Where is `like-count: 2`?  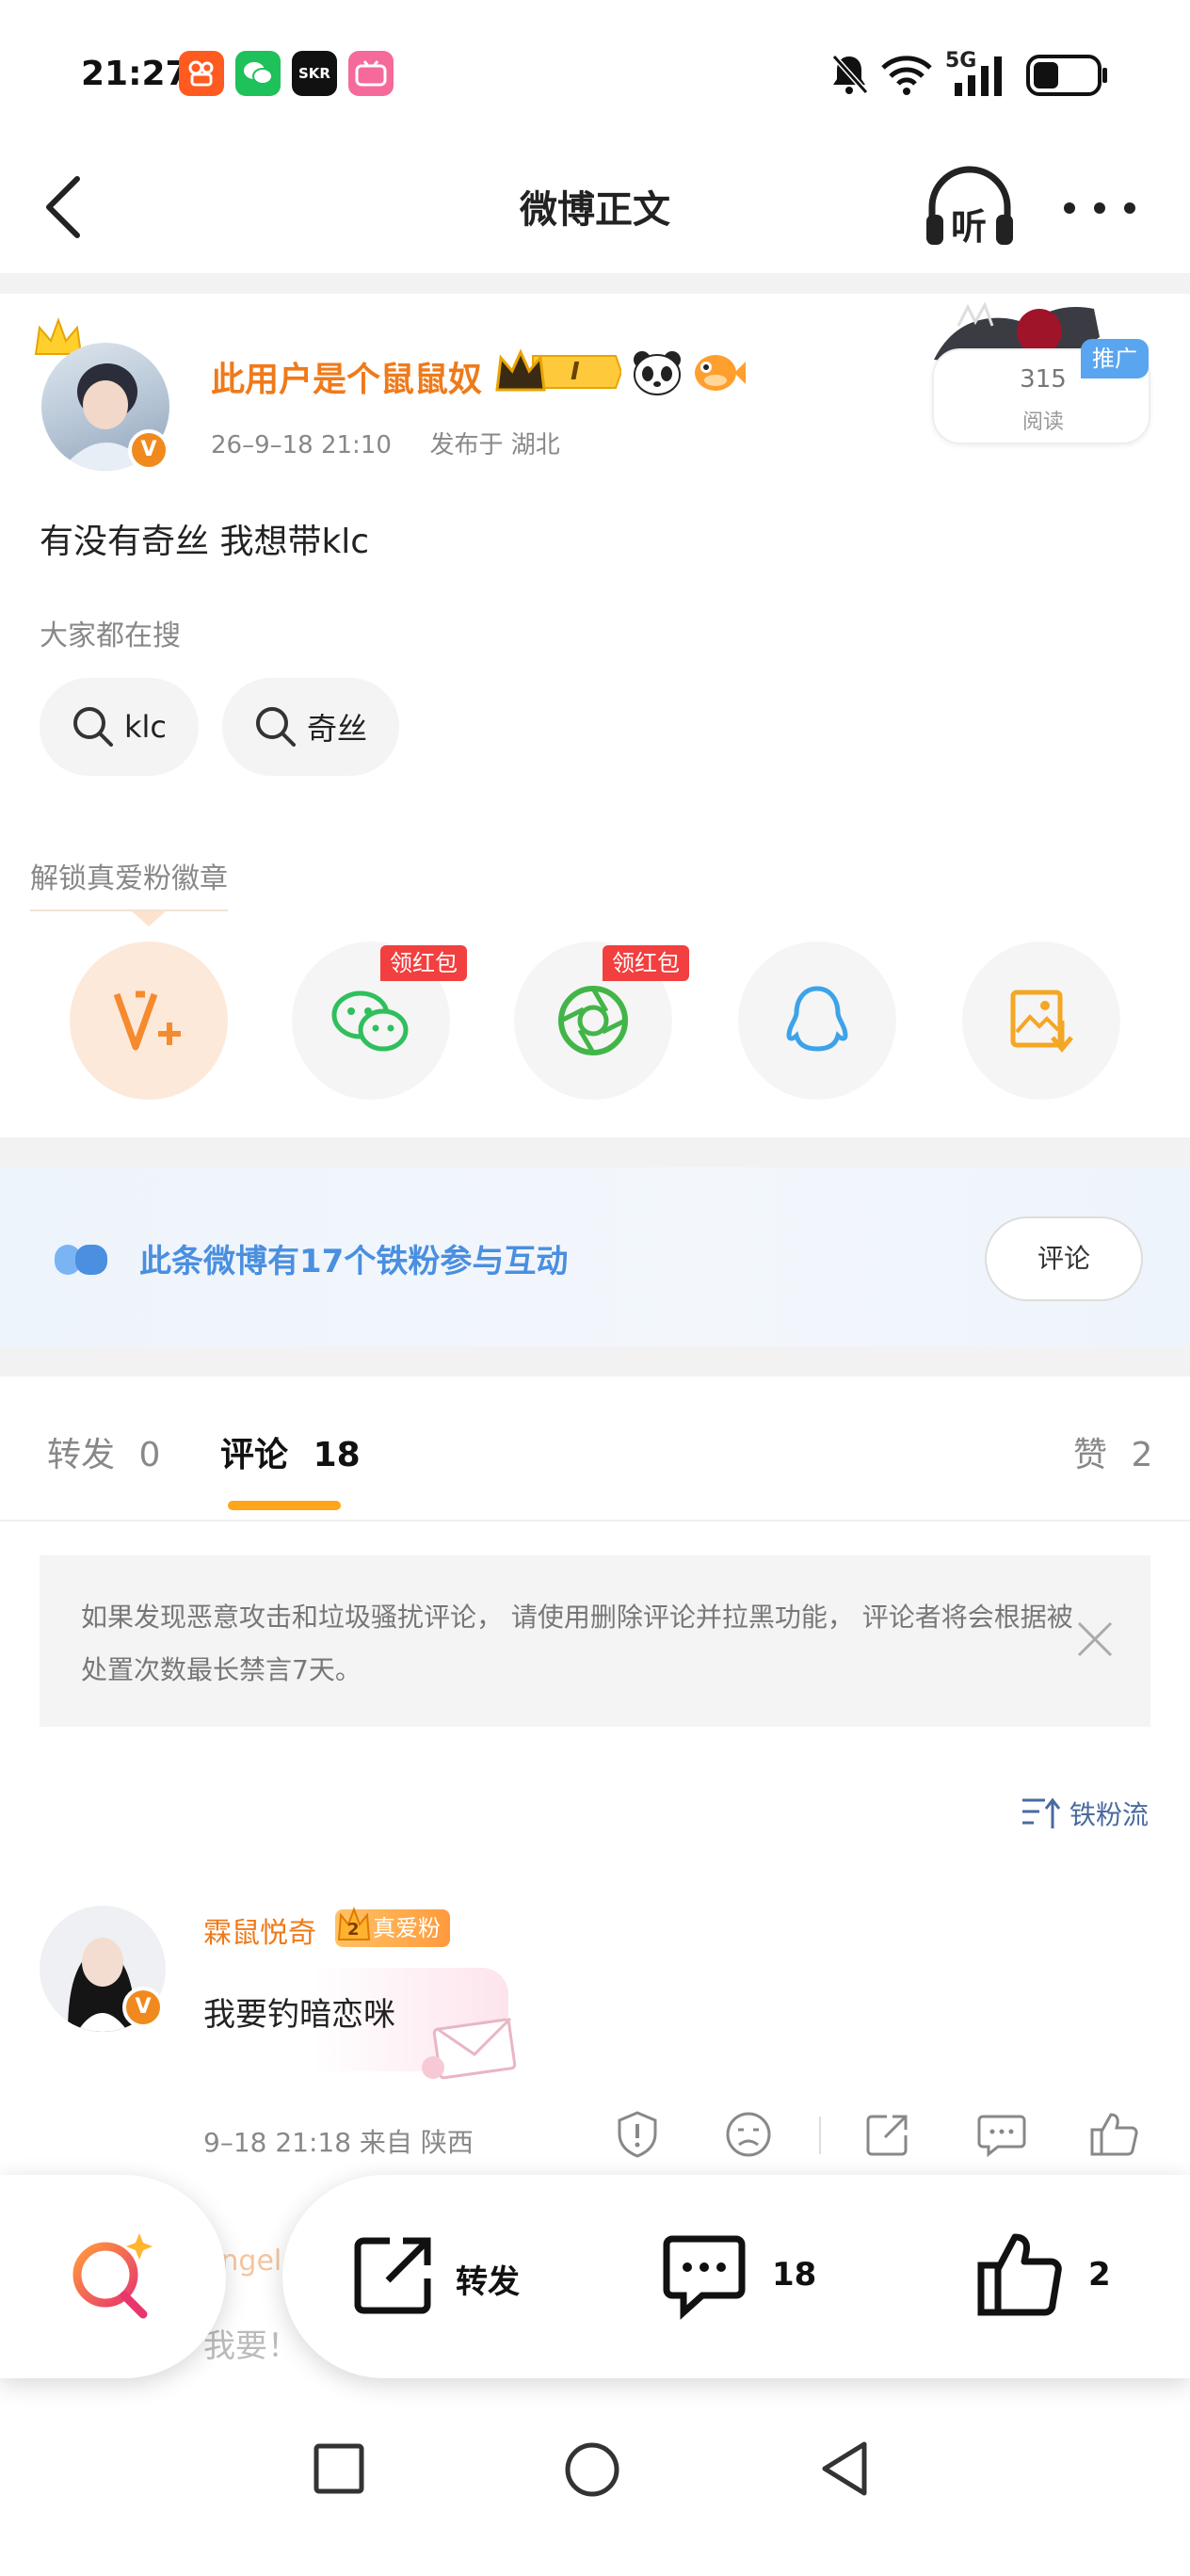 like-count: 2 is located at coordinates (1099, 2275).